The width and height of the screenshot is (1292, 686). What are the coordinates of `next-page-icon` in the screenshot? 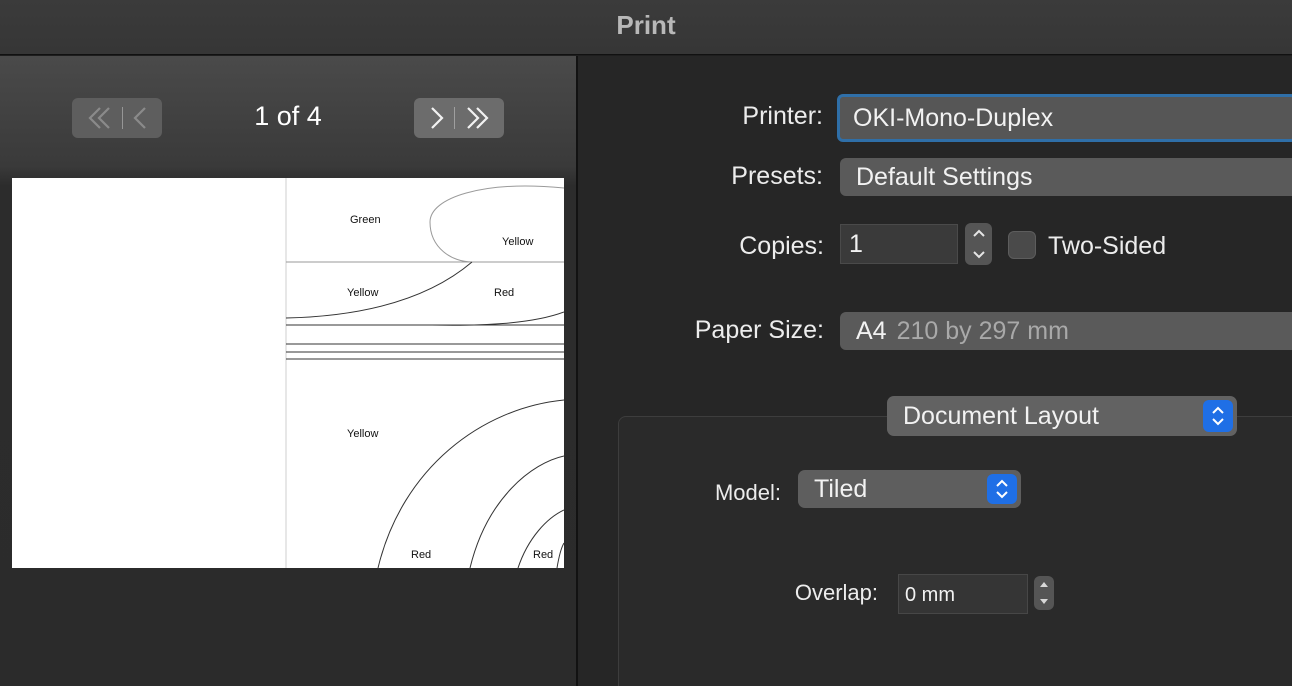 It's located at (437, 118).